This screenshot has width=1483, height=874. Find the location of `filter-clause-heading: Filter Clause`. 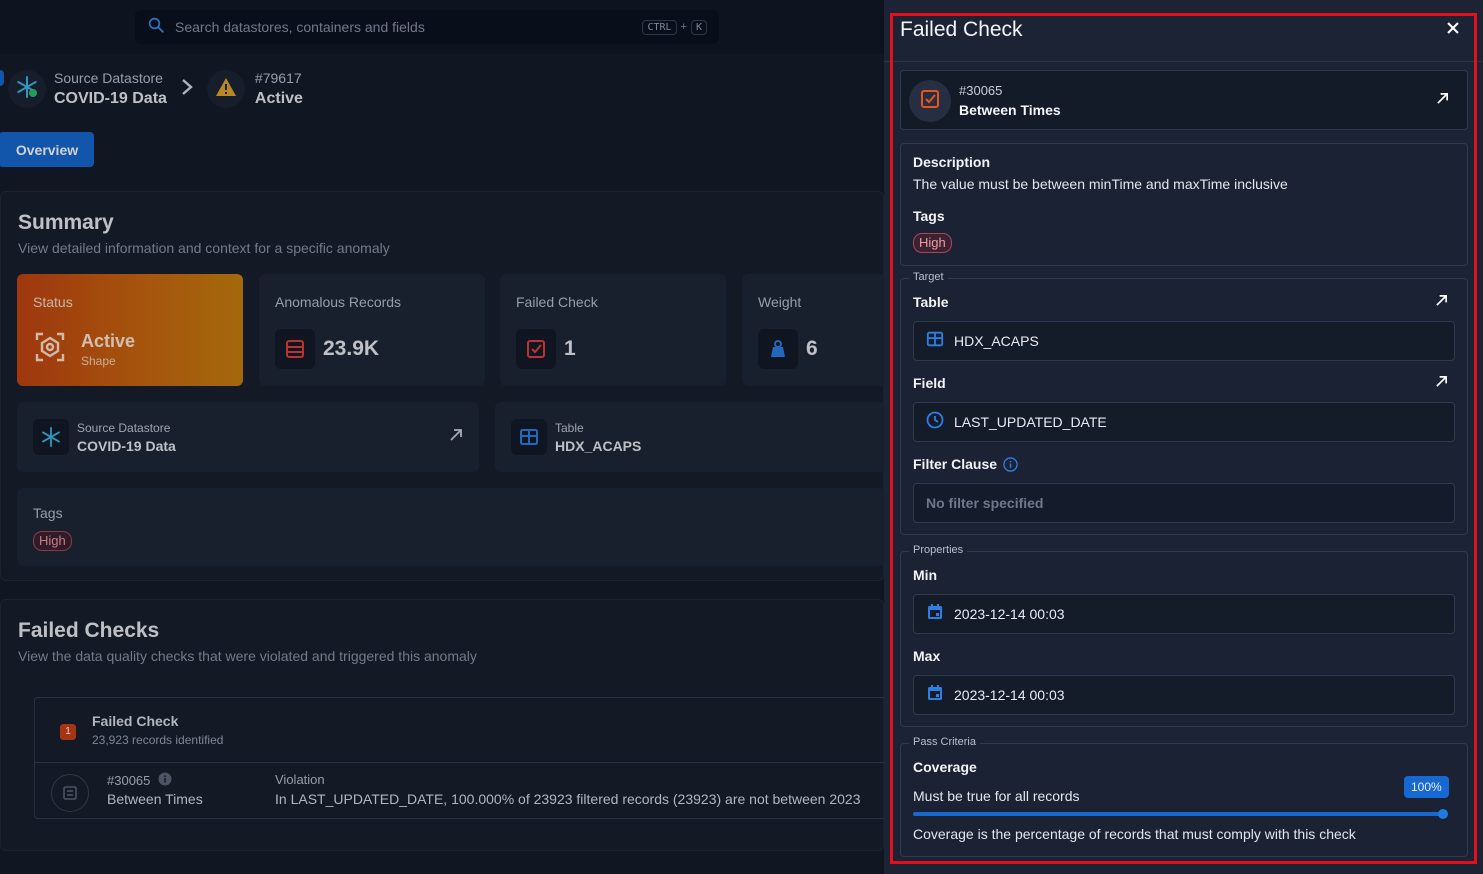

filter-clause-heading: Filter Clause is located at coordinates (965, 464).